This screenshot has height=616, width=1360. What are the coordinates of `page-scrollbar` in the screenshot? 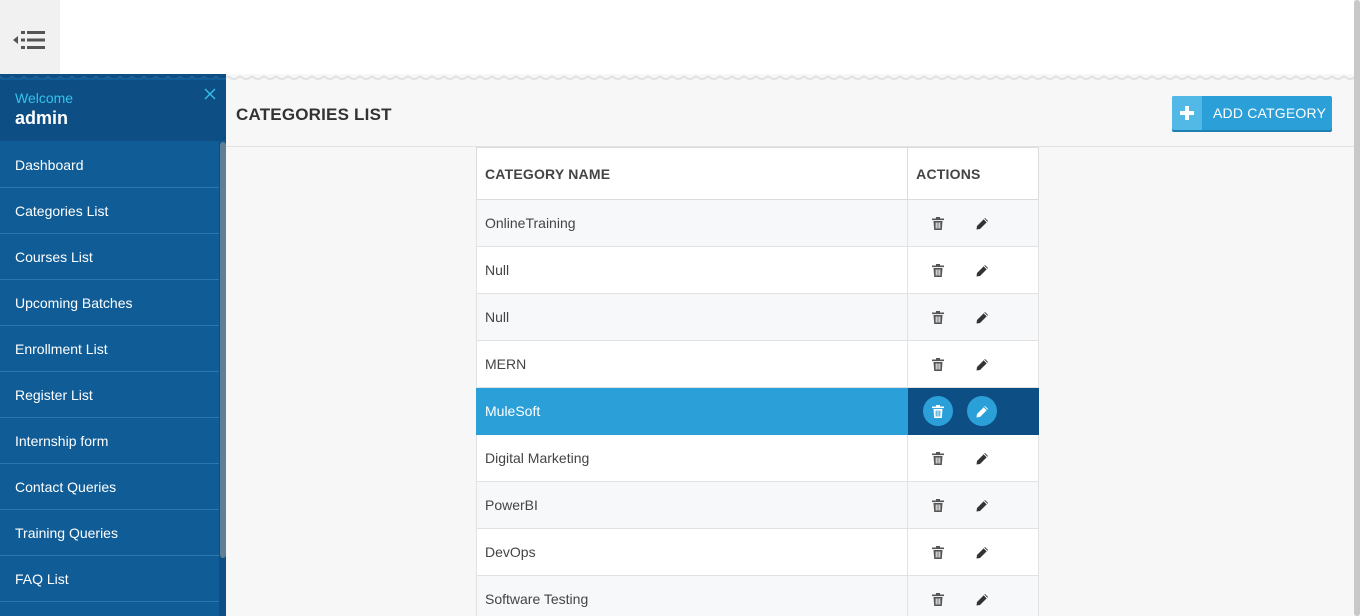 It's located at (1357, 308).